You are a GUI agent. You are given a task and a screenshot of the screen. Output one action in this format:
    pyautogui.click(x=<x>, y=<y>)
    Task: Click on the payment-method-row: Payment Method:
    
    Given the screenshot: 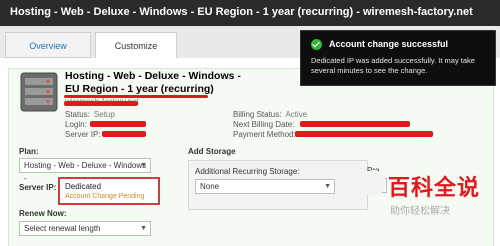 What is the action you would take?
    pyautogui.click(x=264, y=134)
    